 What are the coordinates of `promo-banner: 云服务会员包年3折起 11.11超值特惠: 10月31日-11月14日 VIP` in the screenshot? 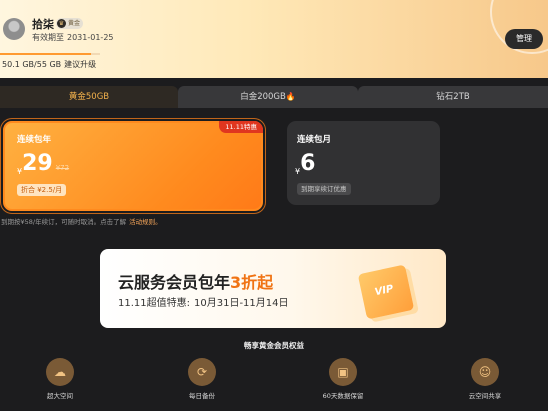 It's located at (273, 288).